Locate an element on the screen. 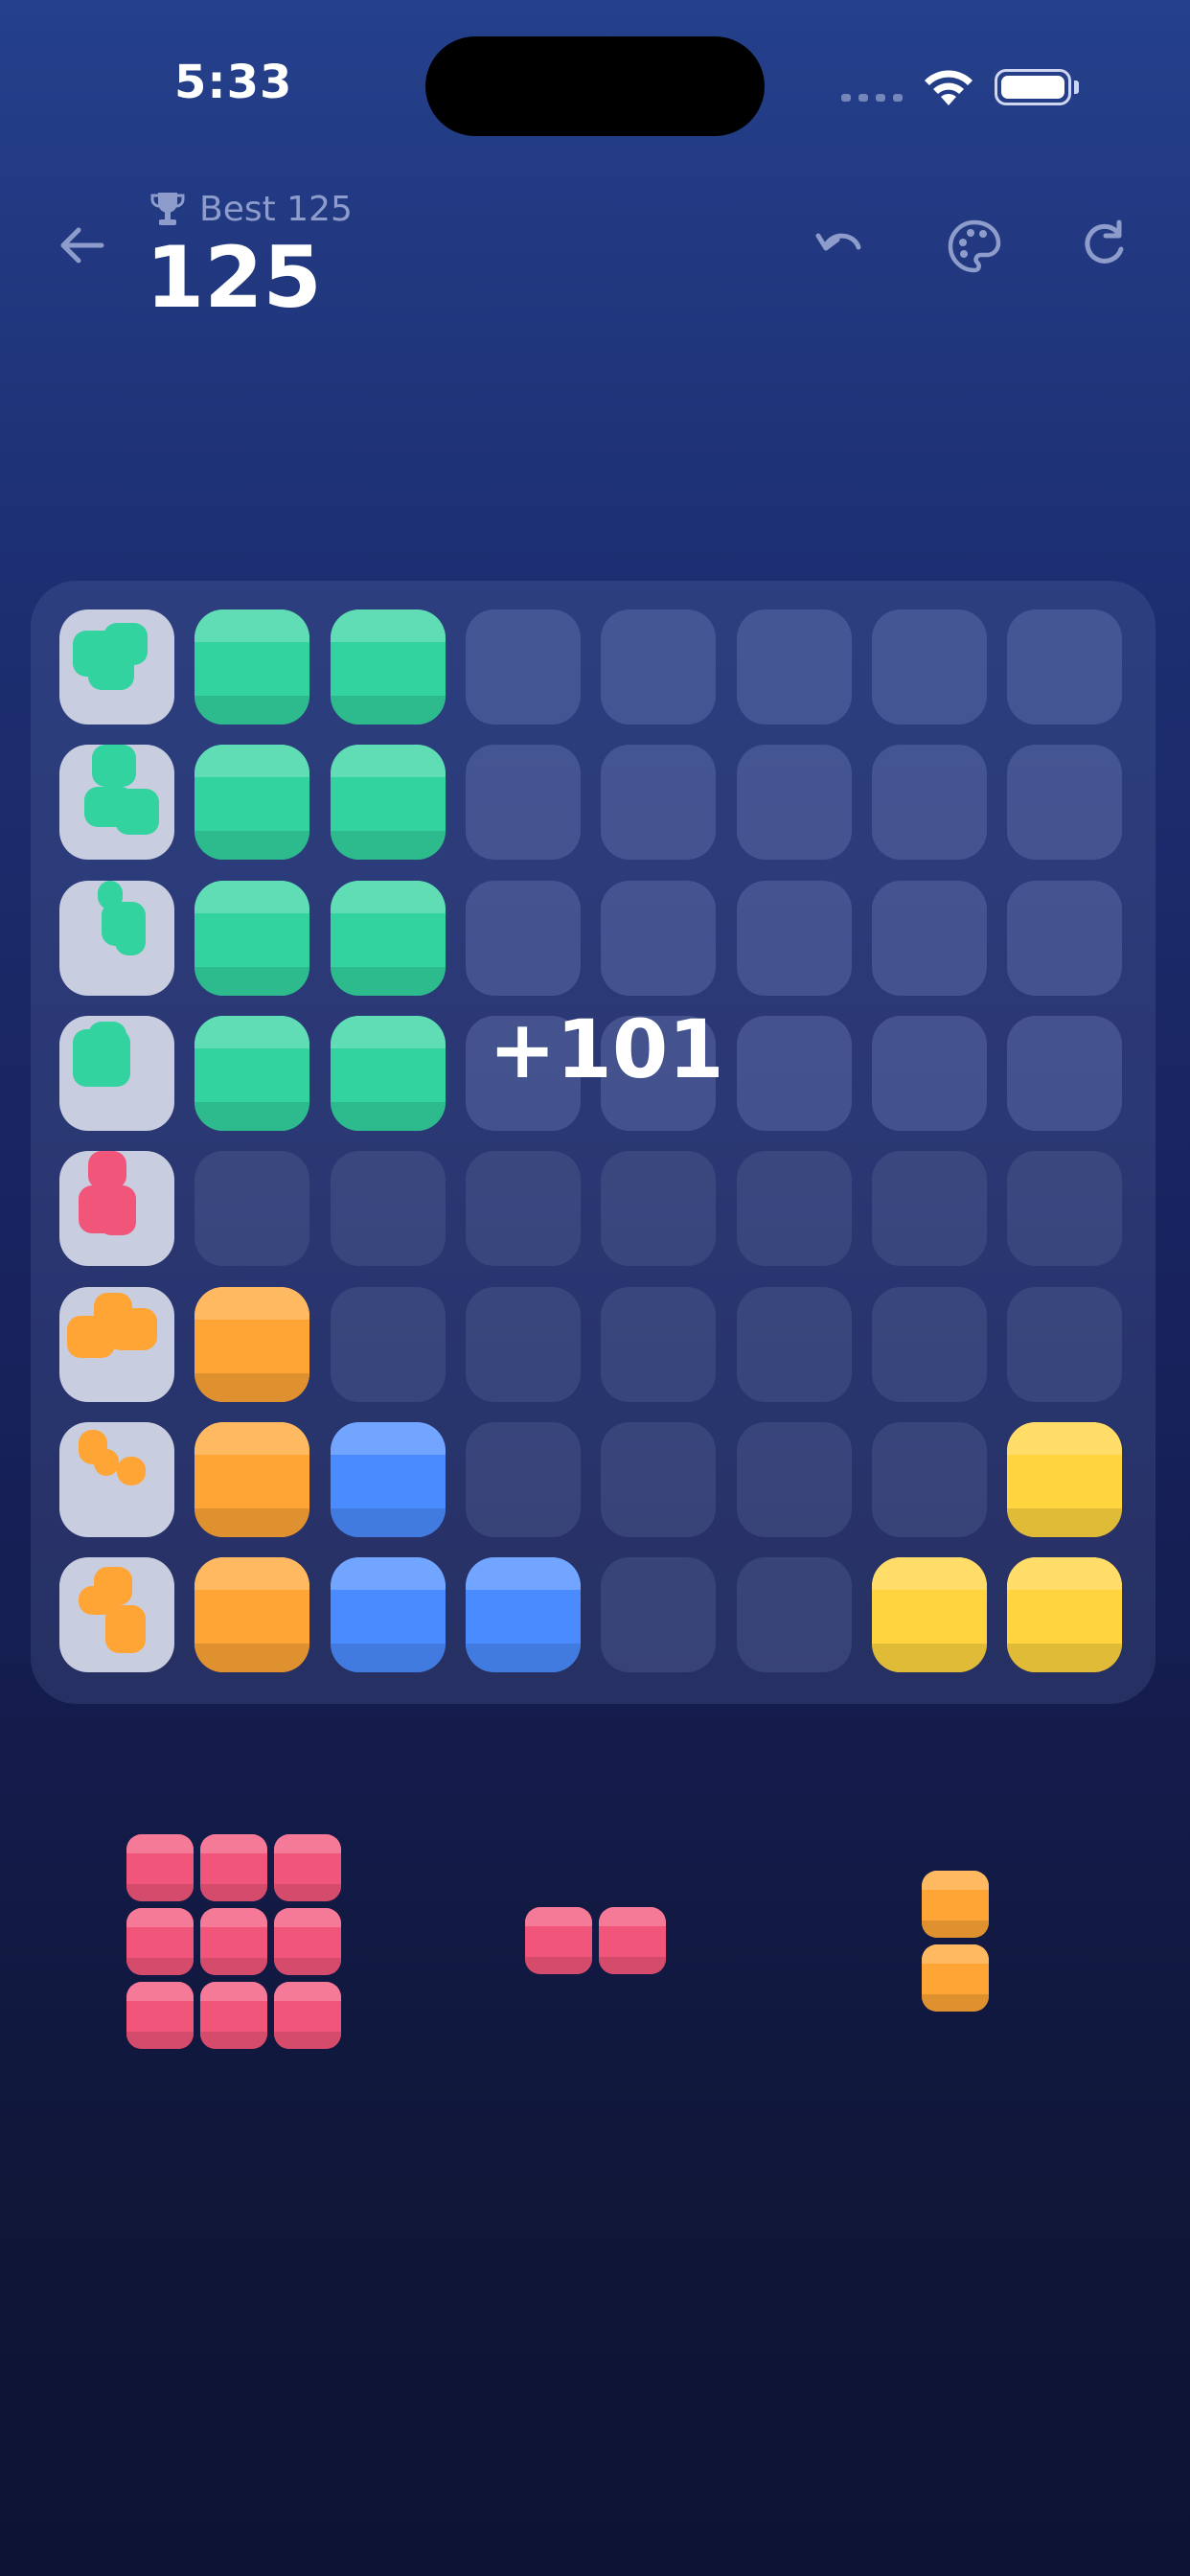 The image size is (1190, 2576). best-score-label: Best 125 is located at coordinates (276, 209).